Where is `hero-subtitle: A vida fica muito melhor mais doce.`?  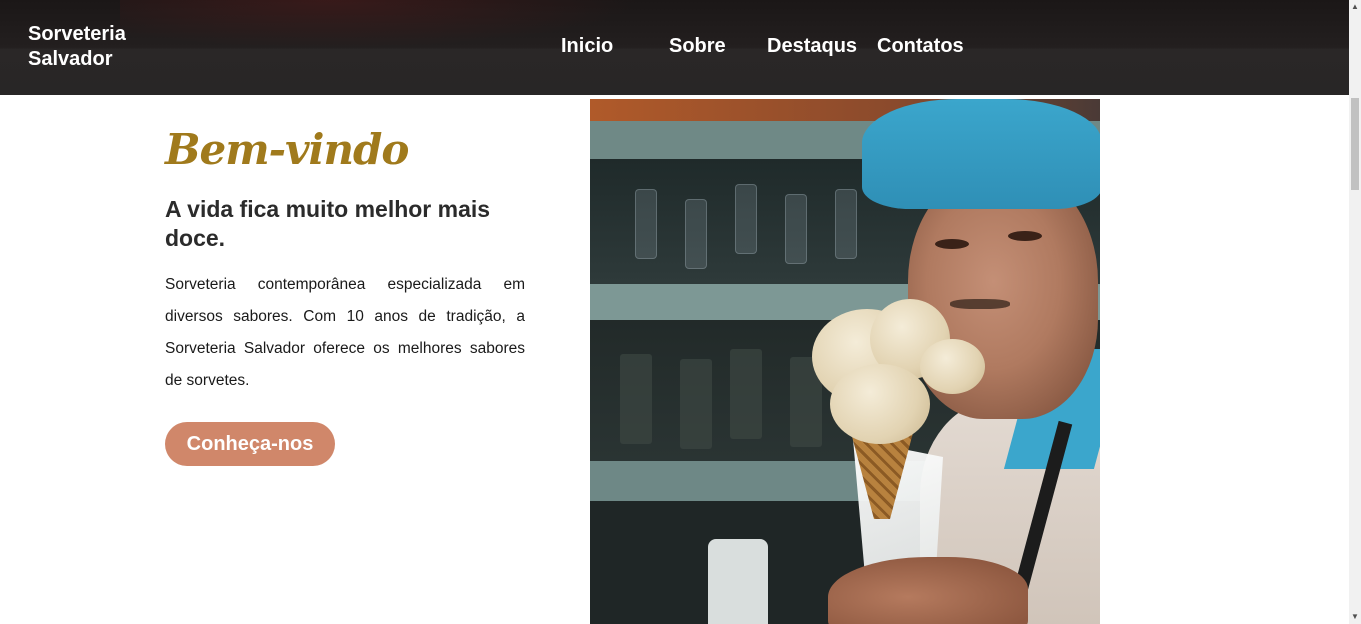 hero-subtitle: A vida fica muito melhor mais doce. is located at coordinates (328, 223).